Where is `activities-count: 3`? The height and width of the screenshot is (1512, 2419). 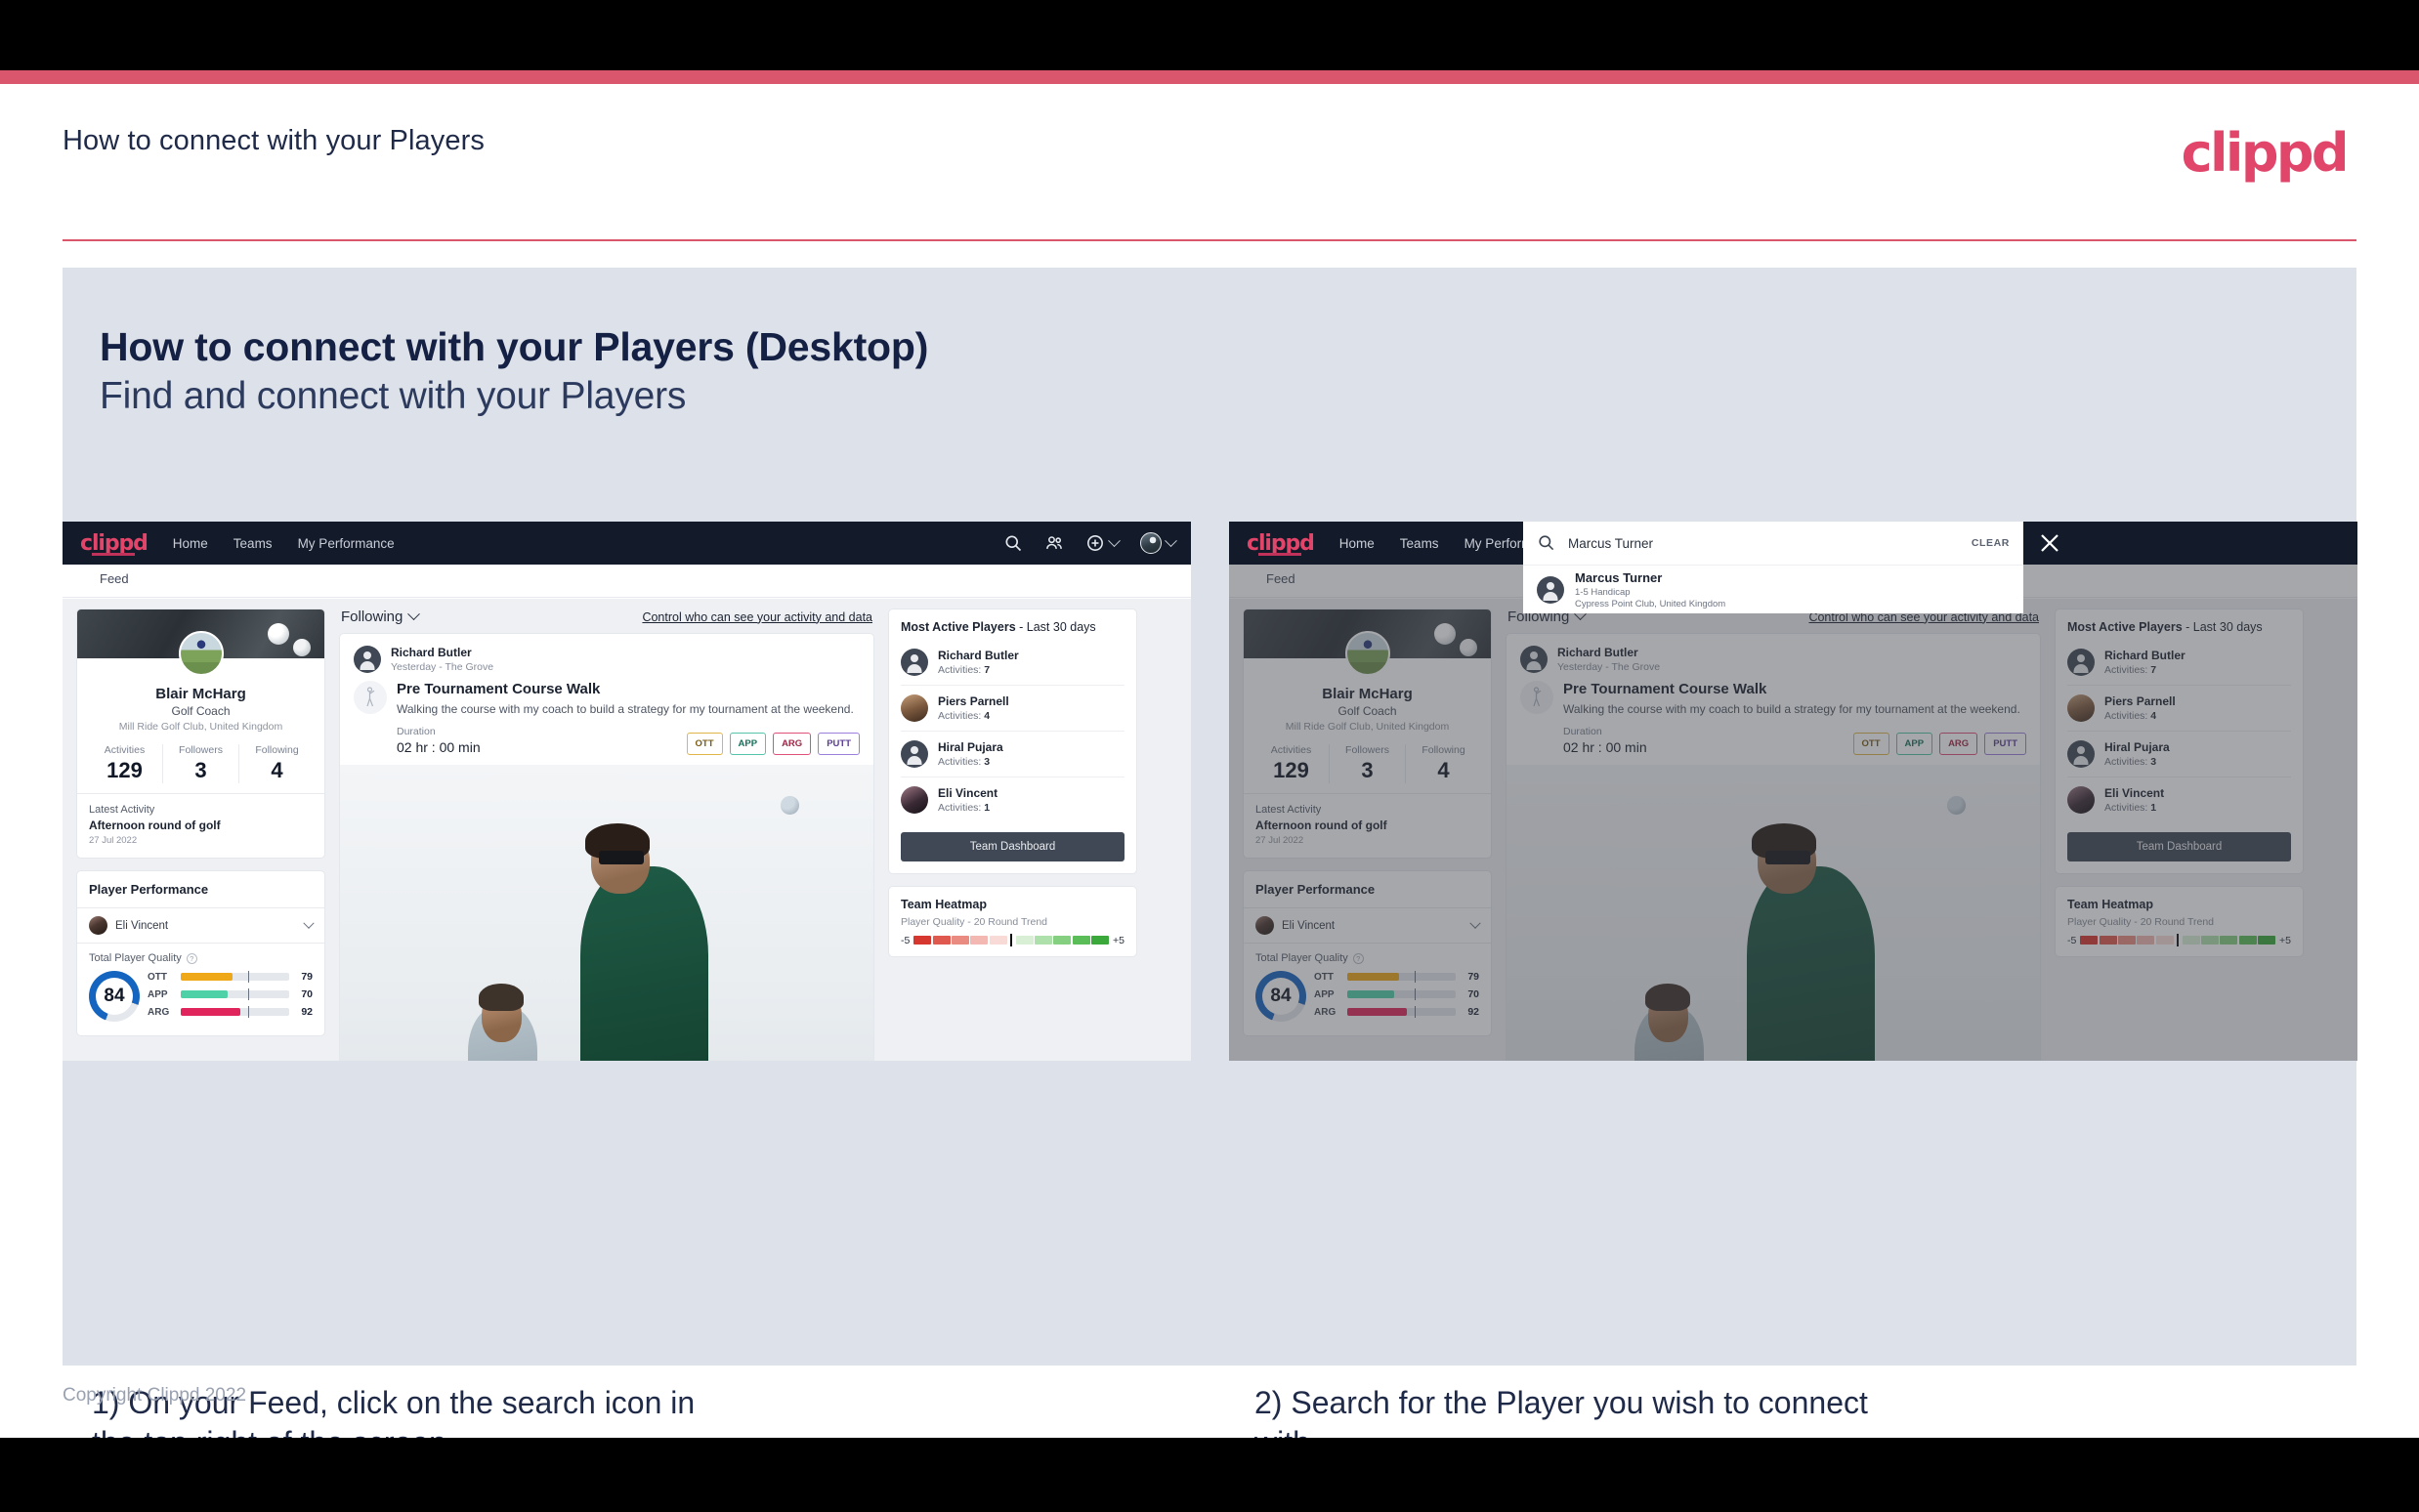
activities-count: 3 is located at coordinates (987, 762).